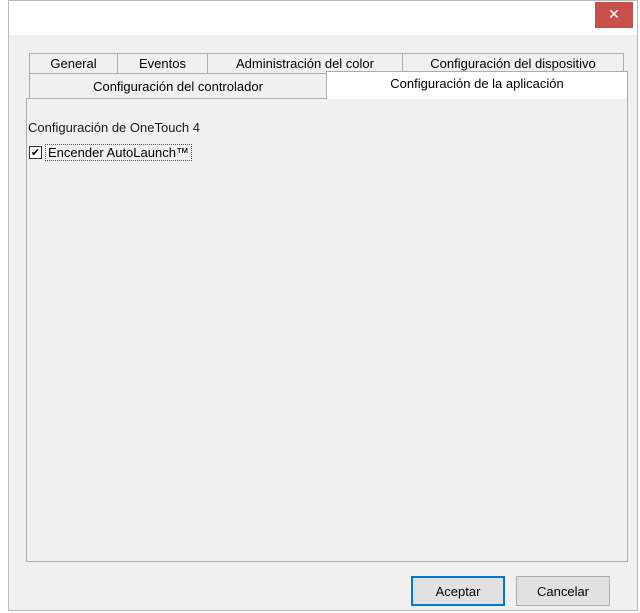 This screenshot has width=640, height=613. Describe the element at coordinates (304, 63) in the screenshot. I see `tab-administracion-color-label: Administración del color` at that location.